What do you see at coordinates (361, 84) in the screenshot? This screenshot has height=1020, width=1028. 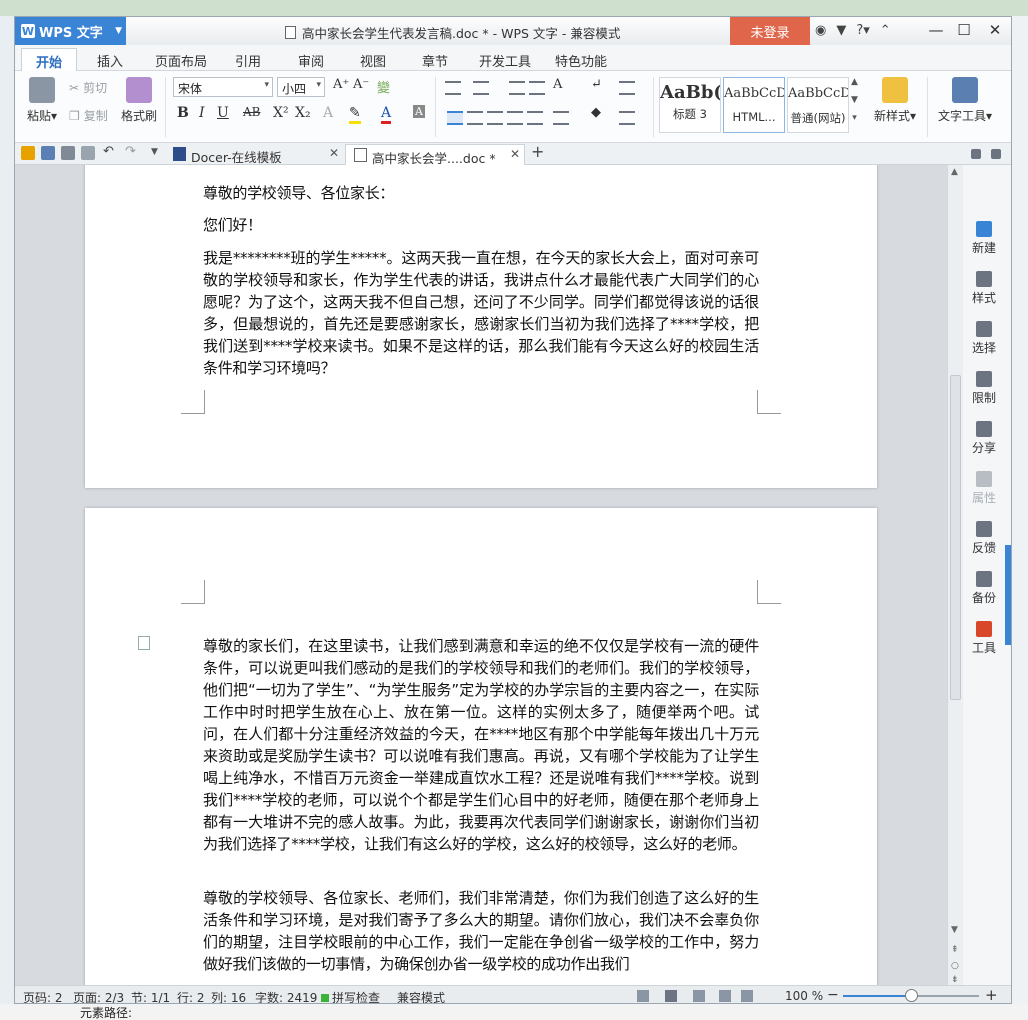 I see `shrink-font-icon: A⁻` at bounding box center [361, 84].